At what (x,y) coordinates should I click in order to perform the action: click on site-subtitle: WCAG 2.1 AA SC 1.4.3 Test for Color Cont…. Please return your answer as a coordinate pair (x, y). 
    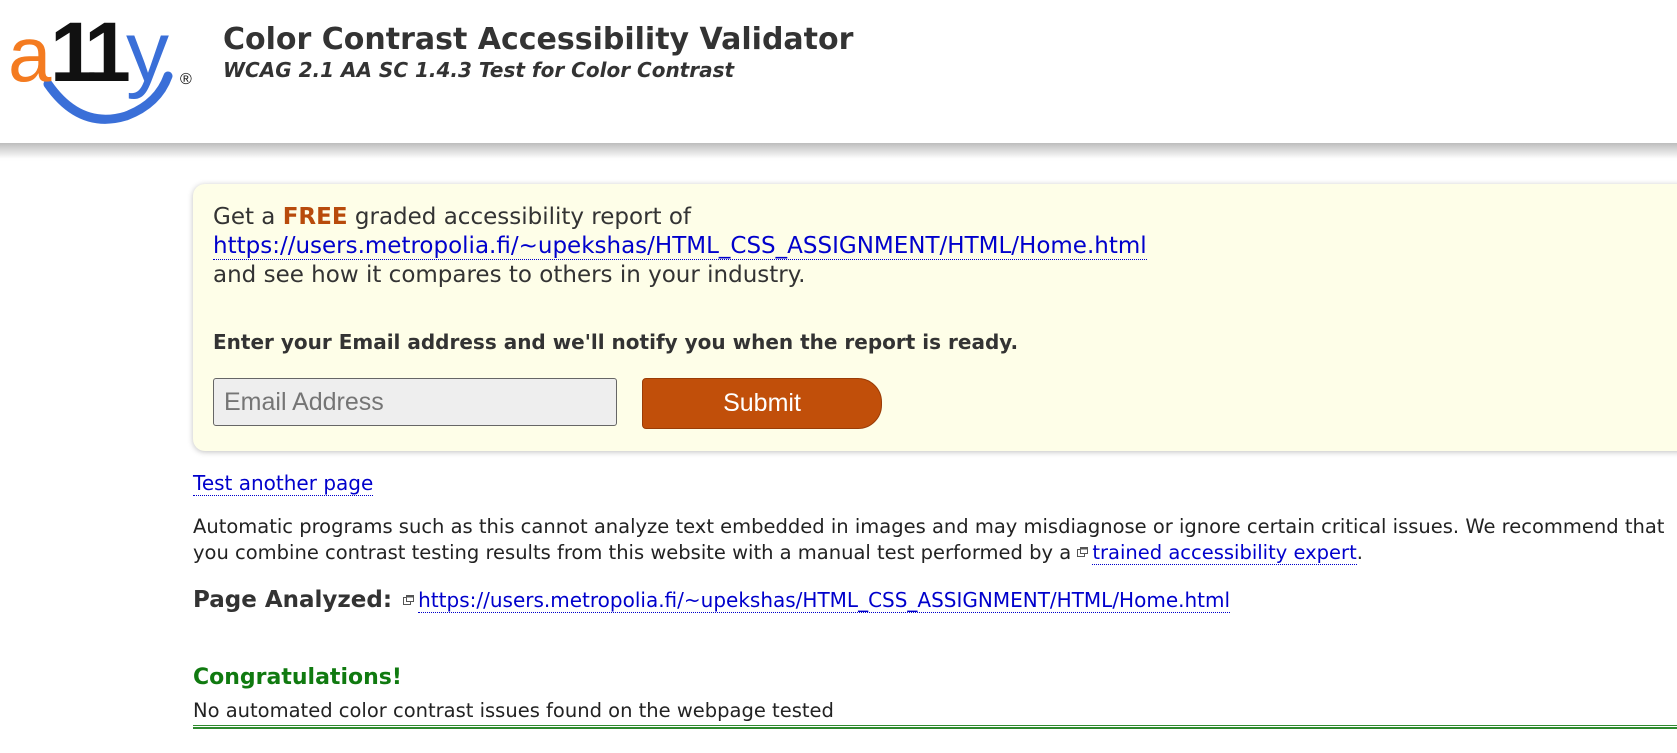
    Looking at the image, I should click on (479, 70).